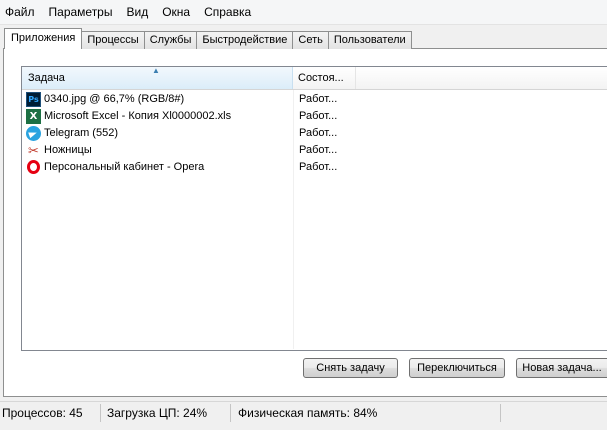 The width and height of the screenshot is (607, 430). What do you see at coordinates (311, 40) in the screenshot?
I see `tab-networking: Сеть` at bounding box center [311, 40].